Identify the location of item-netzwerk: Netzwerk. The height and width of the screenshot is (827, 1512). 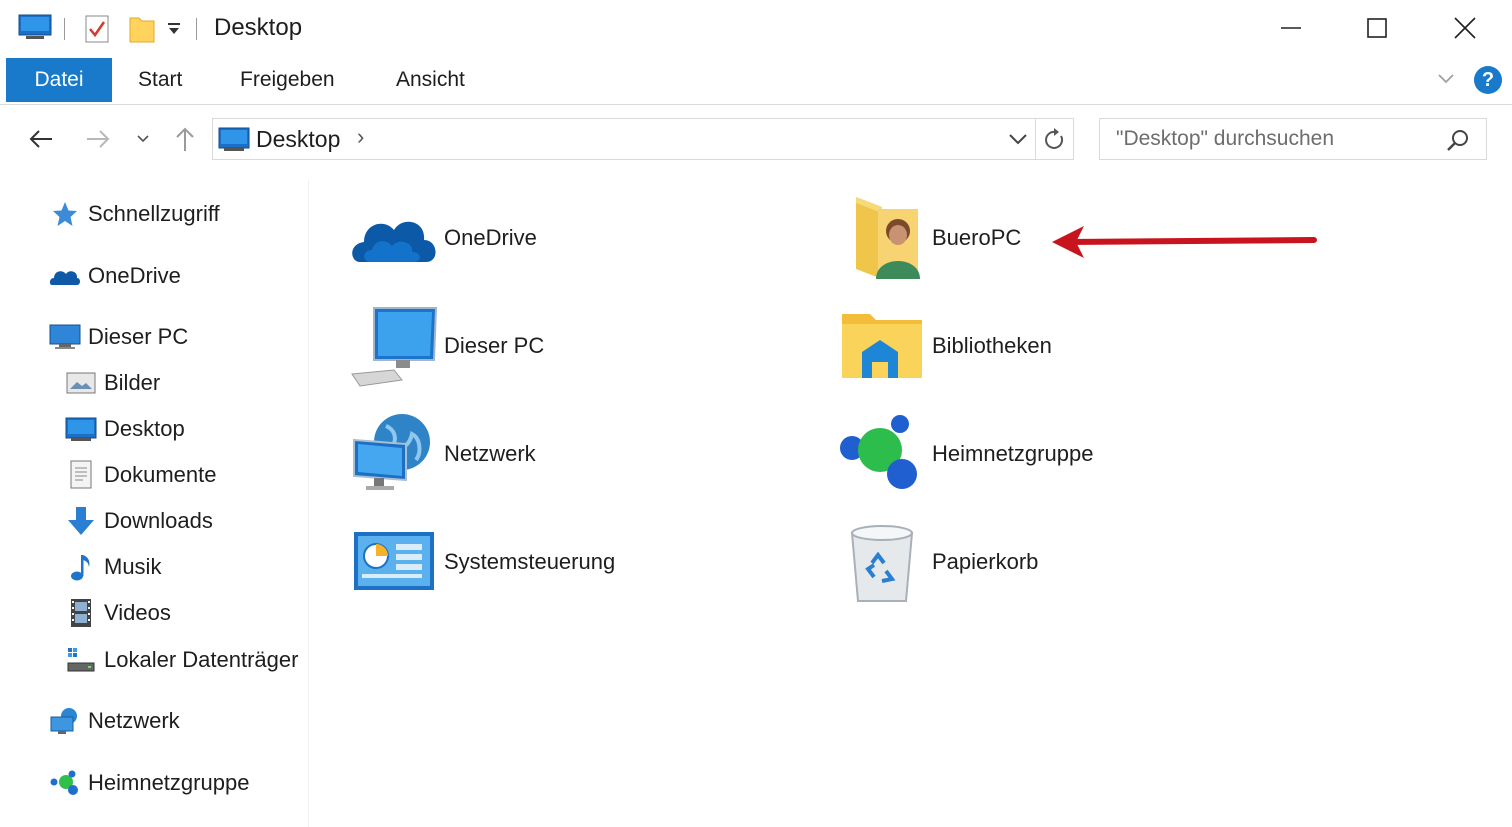
(442, 454).